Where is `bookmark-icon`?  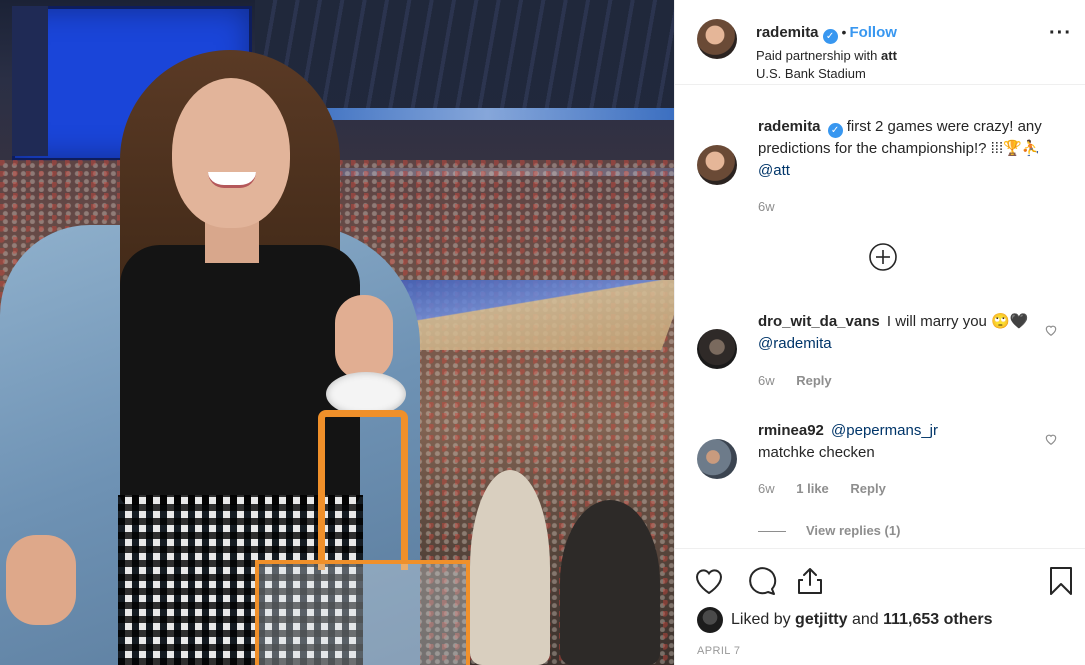 bookmark-icon is located at coordinates (1061, 581).